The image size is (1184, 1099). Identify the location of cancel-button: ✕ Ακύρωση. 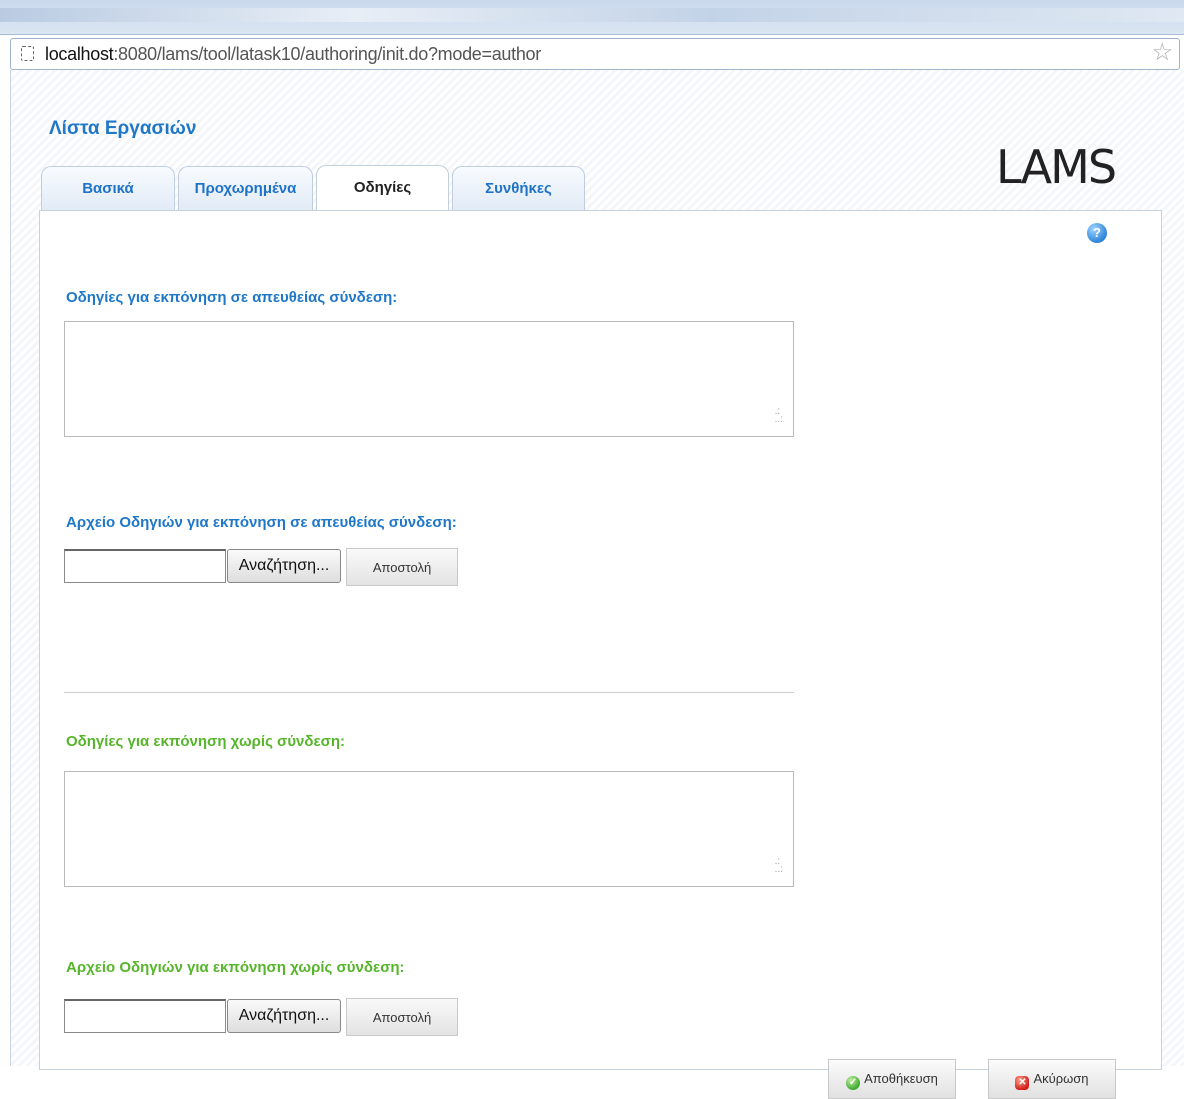
(1052, 1079).